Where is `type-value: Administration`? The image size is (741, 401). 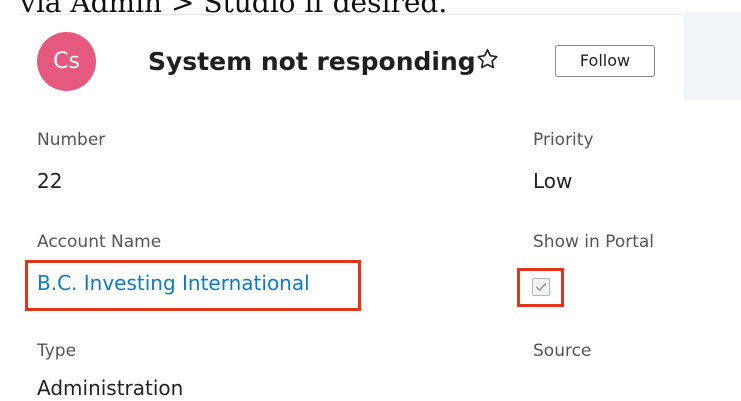 type-value: Administration is located at coordinates (110, 388).